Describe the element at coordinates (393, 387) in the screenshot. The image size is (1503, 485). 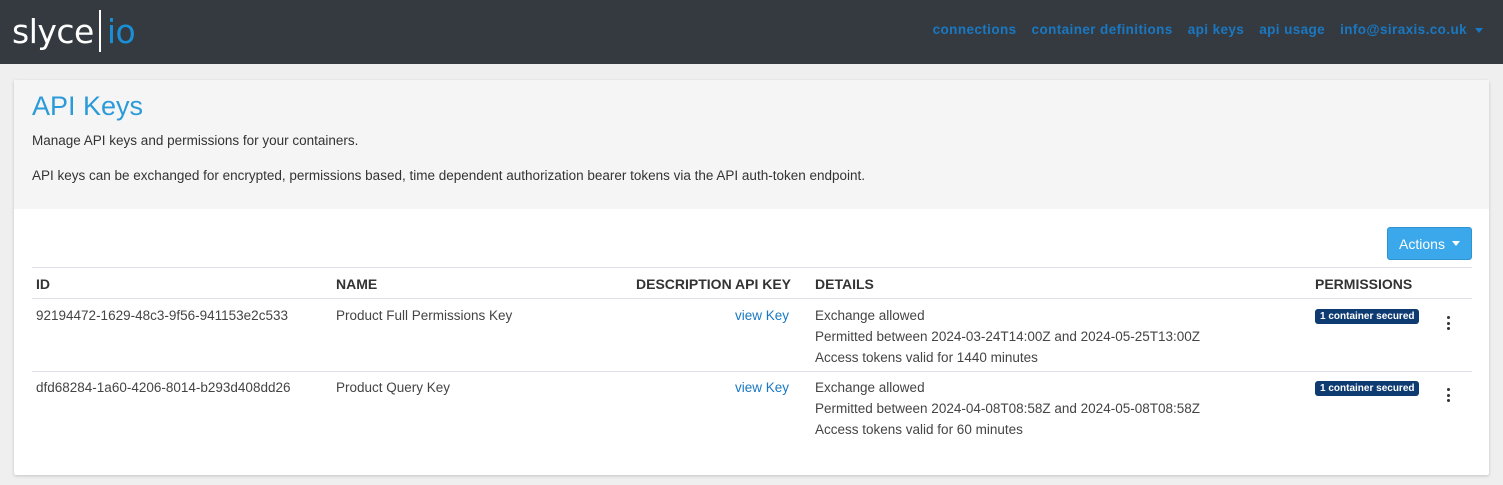
I see `row-name: Product Query Key` at that location.